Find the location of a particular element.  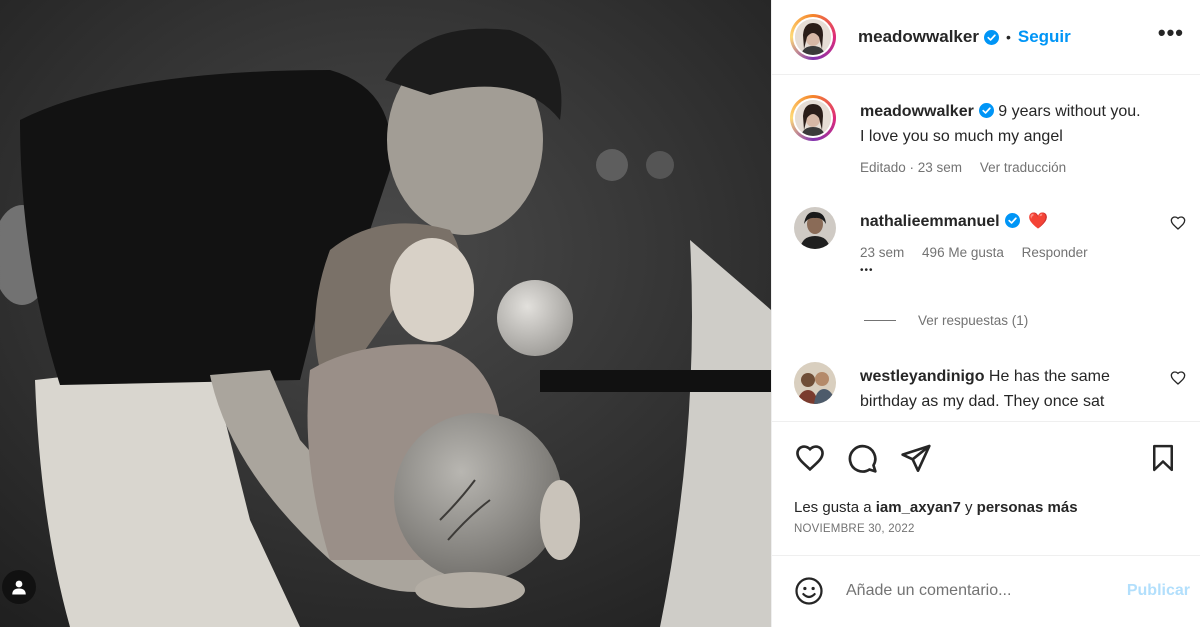

caption-edited: Editado · 23 sem is located at coordinates (911, 167).